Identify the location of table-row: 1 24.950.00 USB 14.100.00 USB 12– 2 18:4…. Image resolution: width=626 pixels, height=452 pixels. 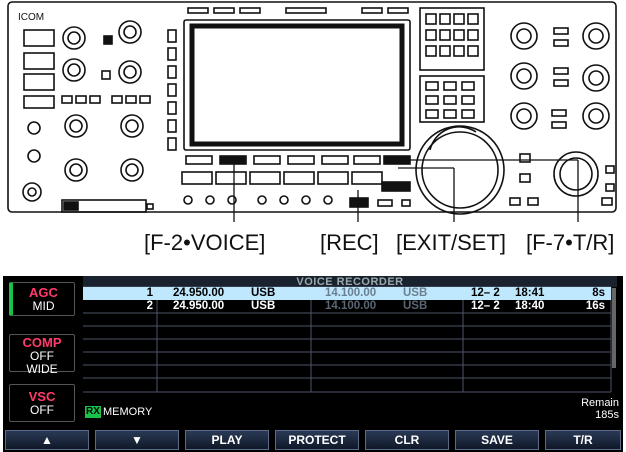
(347, 293).